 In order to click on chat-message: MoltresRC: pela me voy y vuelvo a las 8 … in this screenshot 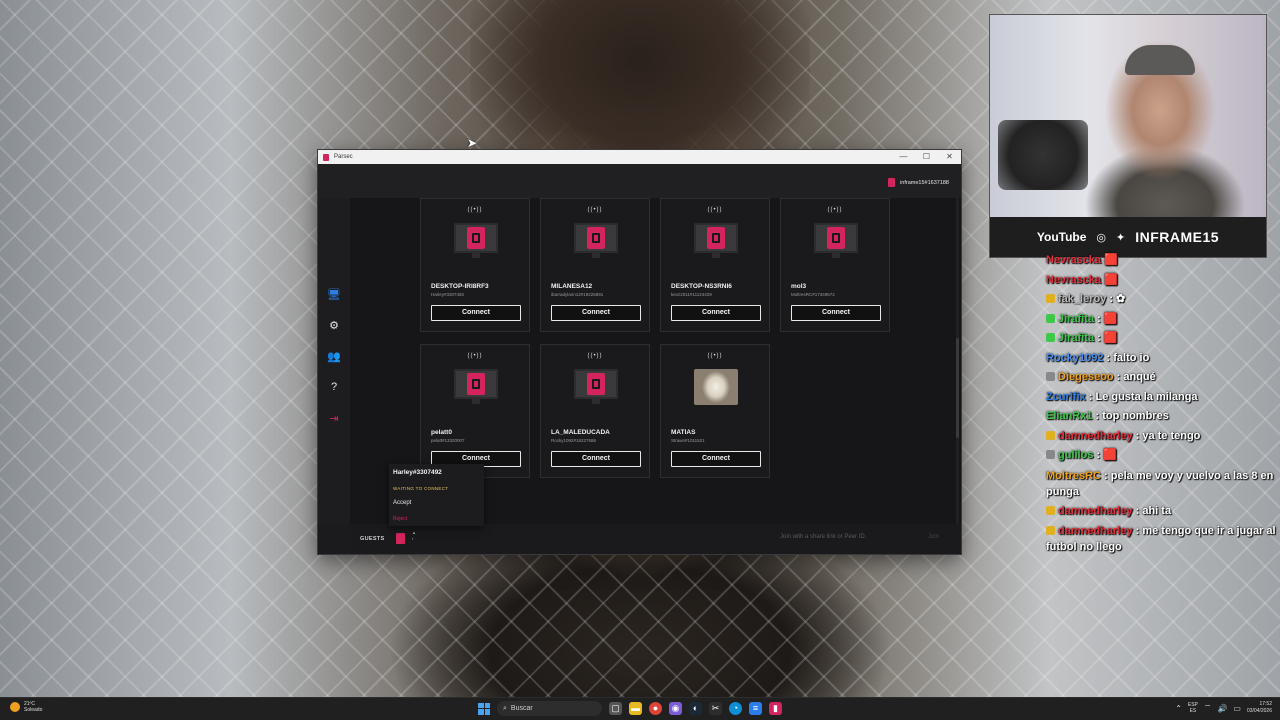, I will do `click(1160, 483)`.